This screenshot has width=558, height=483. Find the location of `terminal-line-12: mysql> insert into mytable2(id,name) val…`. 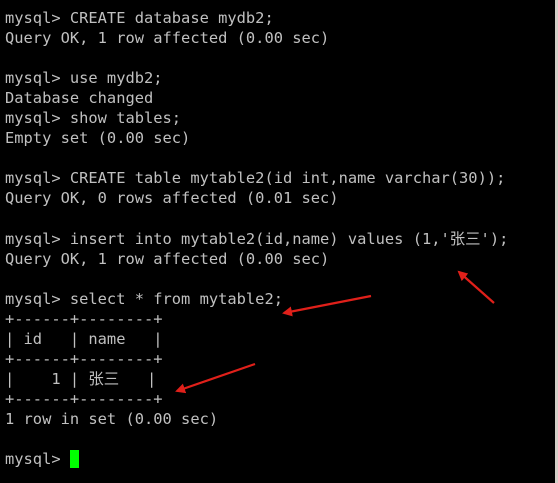

terminal-line-12: mysql> insert into mytable2(id,name) val… is located at coordinates (257, 238).